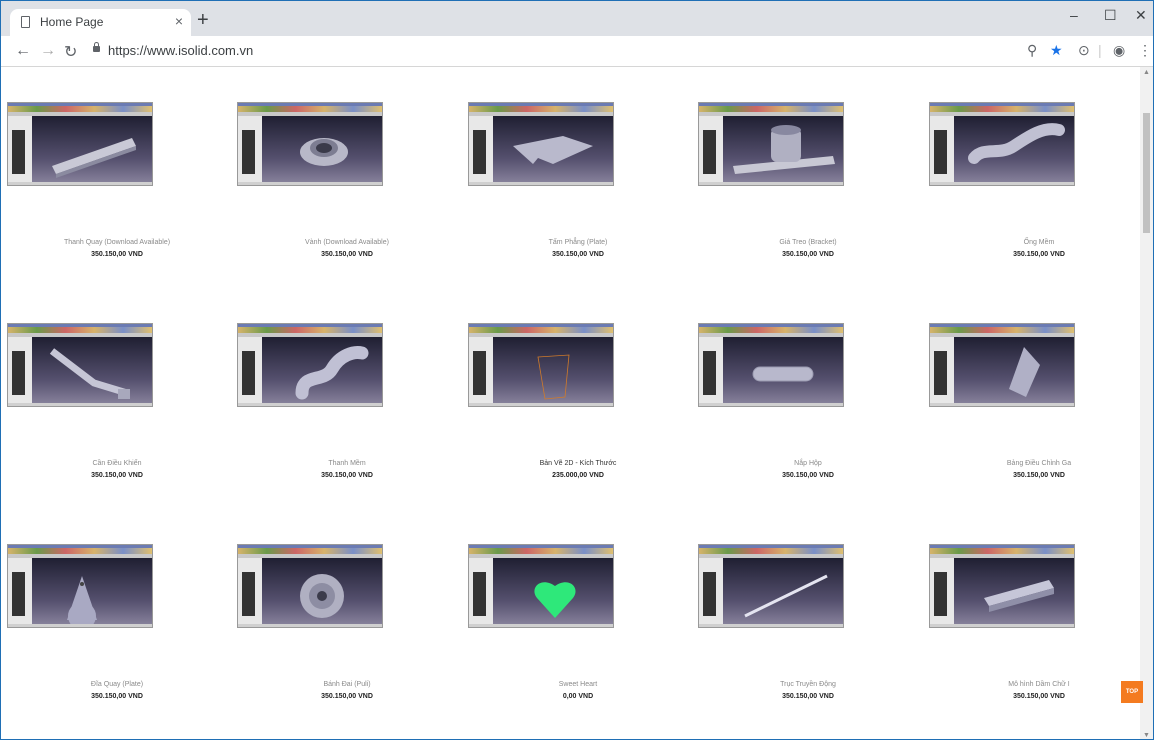 Image resolution: width=1154 pixels, height=740 pixels. What do you see at coordinates (1039, 463) in the screenshot?
I see `product-name: Bảng Điều Chỉnh Ga` at bounding box center [1039, 463].